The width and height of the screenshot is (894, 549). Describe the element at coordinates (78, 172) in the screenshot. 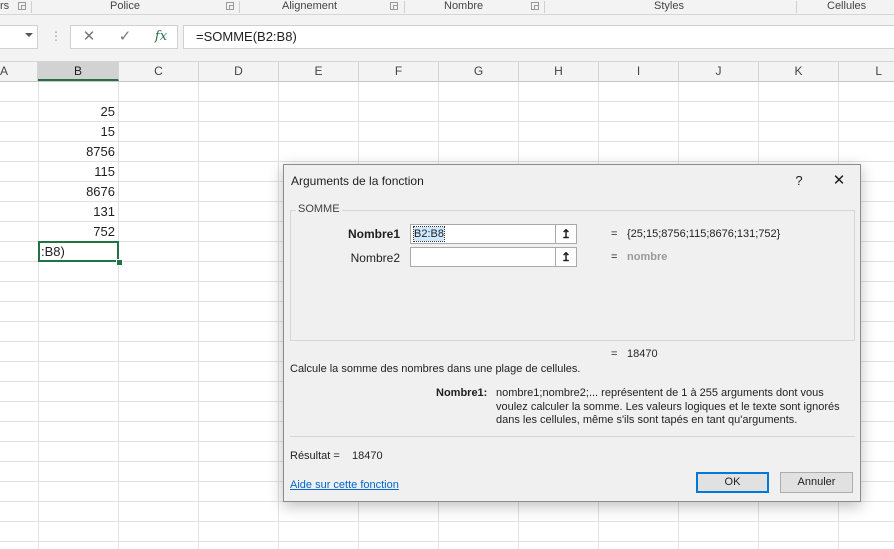

I see `cell-b5: 115` at that location.